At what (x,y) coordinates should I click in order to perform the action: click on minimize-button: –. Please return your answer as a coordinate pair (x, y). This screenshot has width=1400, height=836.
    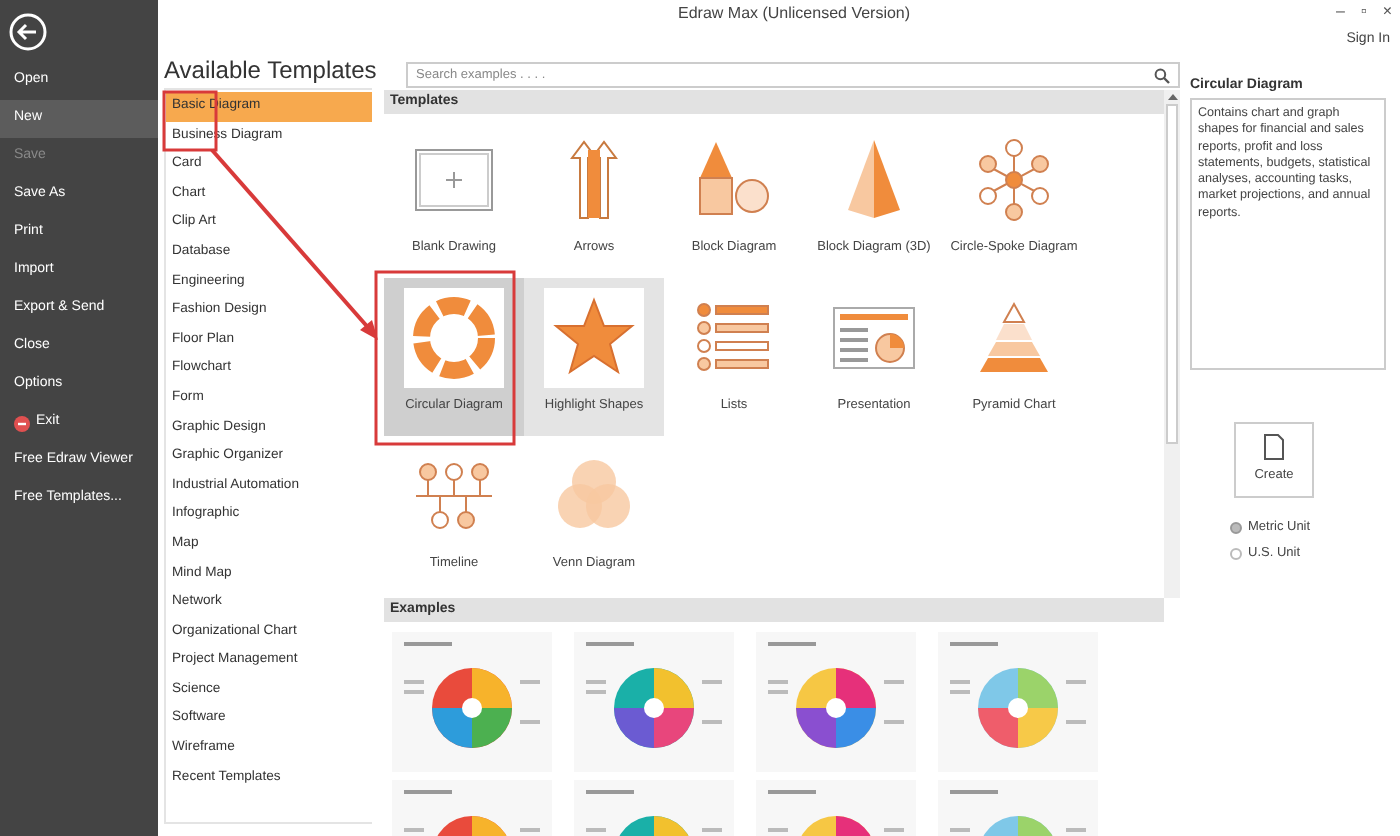
    Looking at the image, I should click on (1340, 12).